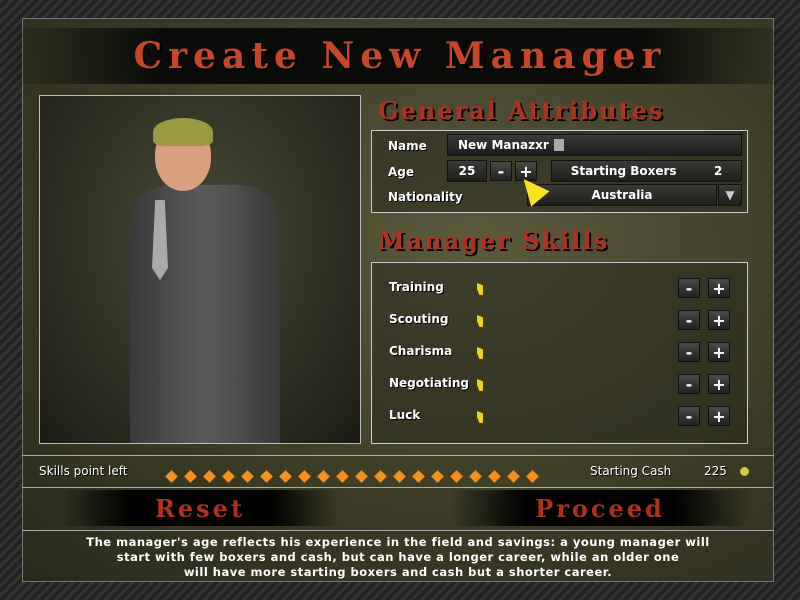 The width and height of the screenshot is (800, 600). Describe the element at coordinates (521, 110) in the screenshot. I see `general-attributes-heading: General Attributes` at that location.